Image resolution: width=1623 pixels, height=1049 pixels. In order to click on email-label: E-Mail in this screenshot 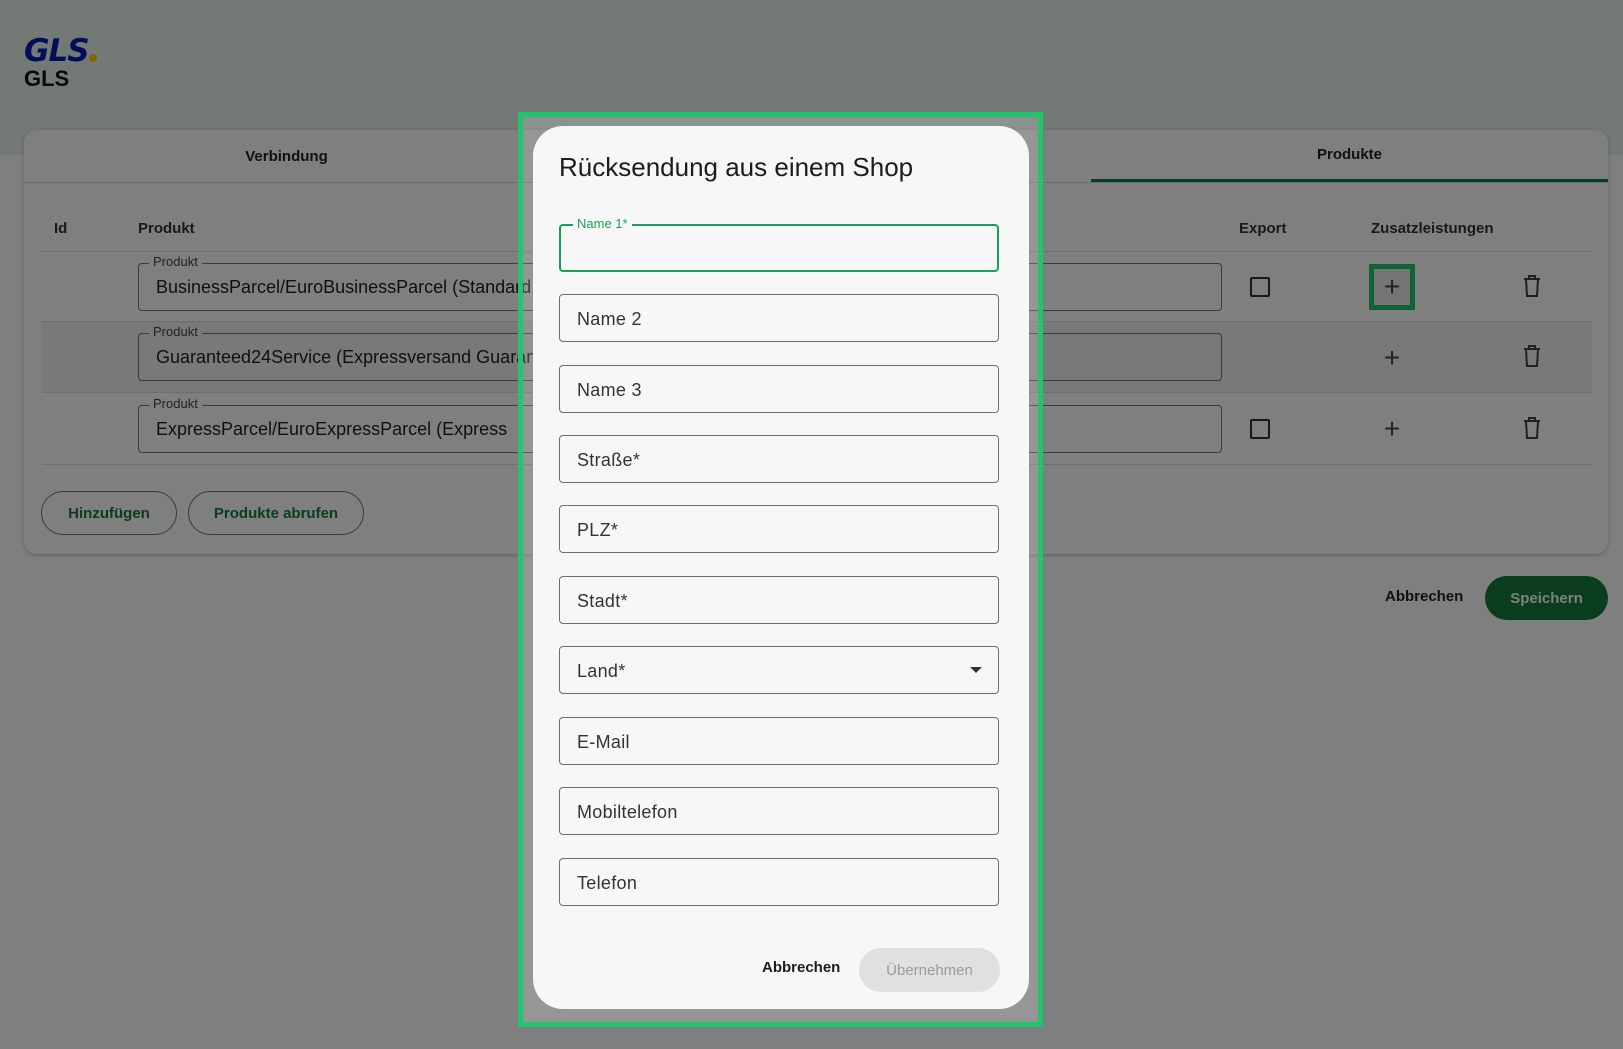, I will do `click(603, 742)`.